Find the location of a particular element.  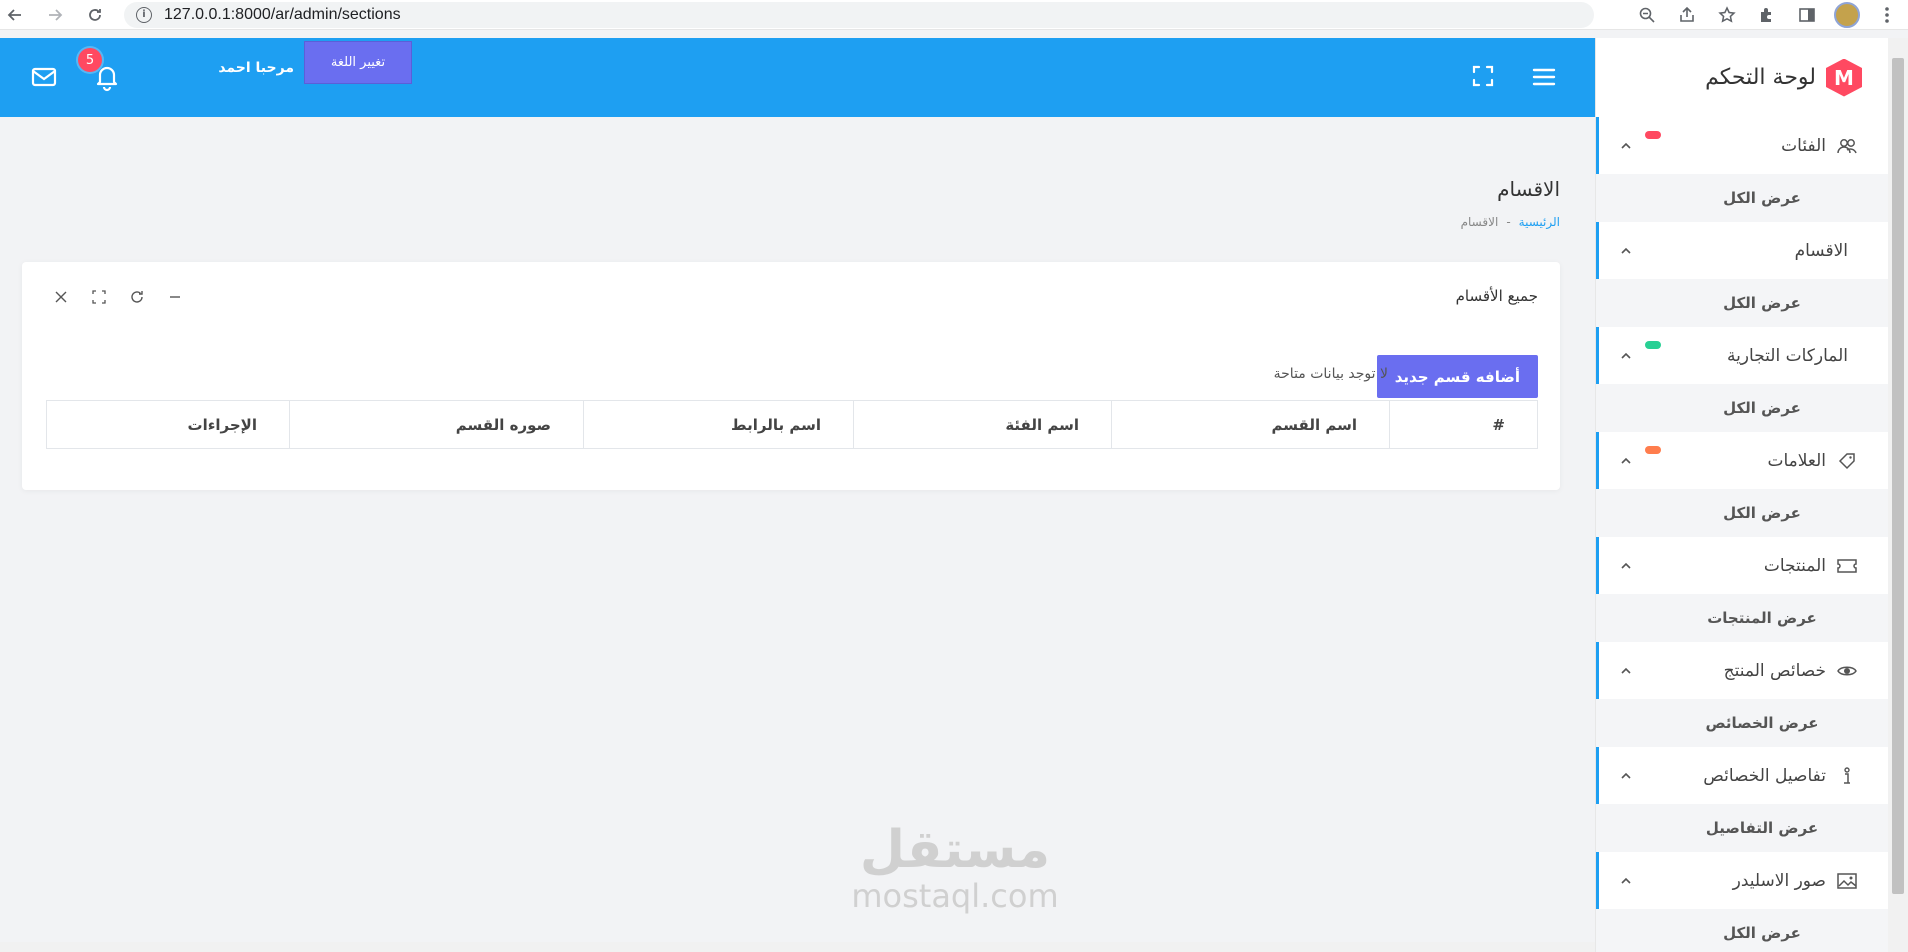

top-navbar: تغيير اللغة مرحبا احمد 5 is located at coordinates (797, 77).